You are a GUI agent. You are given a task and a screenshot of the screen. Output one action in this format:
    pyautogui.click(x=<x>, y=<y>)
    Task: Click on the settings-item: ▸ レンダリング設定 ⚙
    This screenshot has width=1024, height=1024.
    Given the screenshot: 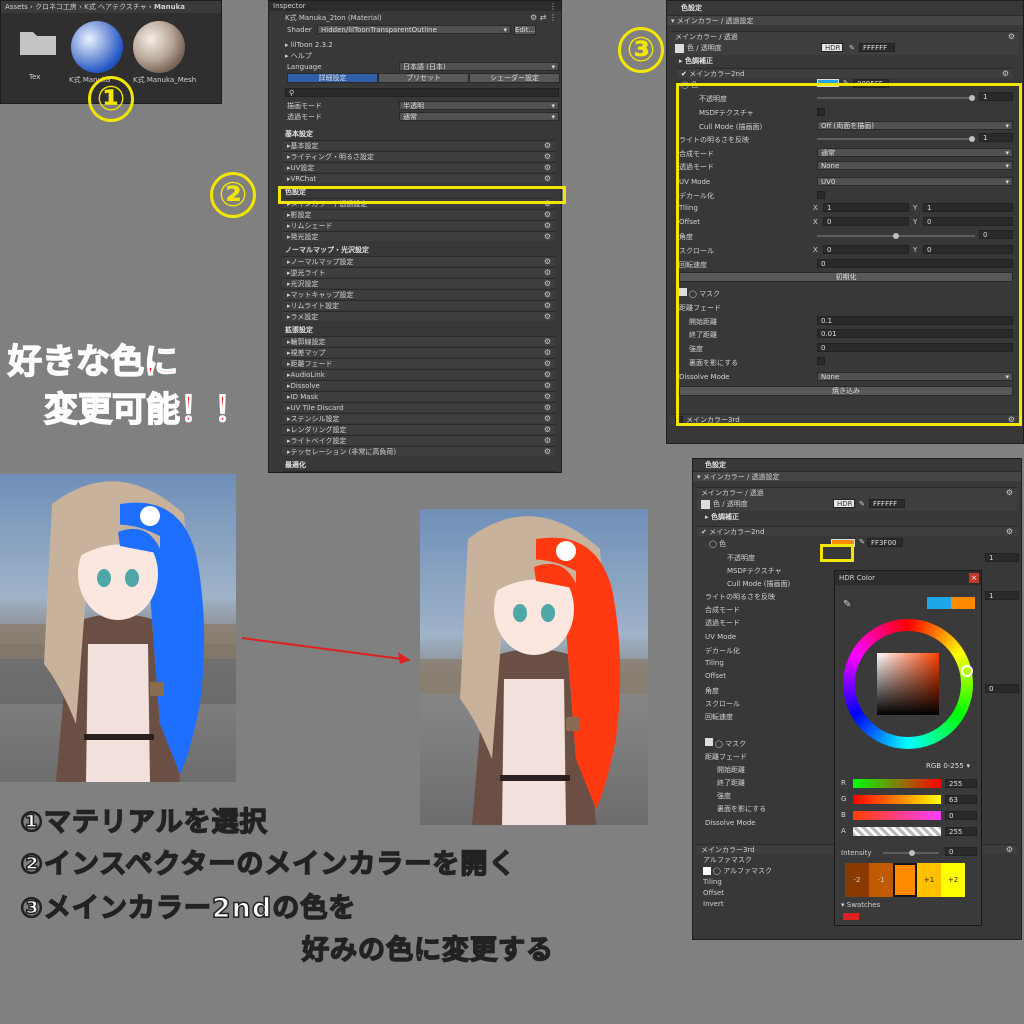 What is the action you would take?
    pyautogui.click(x=419, y=429)
    